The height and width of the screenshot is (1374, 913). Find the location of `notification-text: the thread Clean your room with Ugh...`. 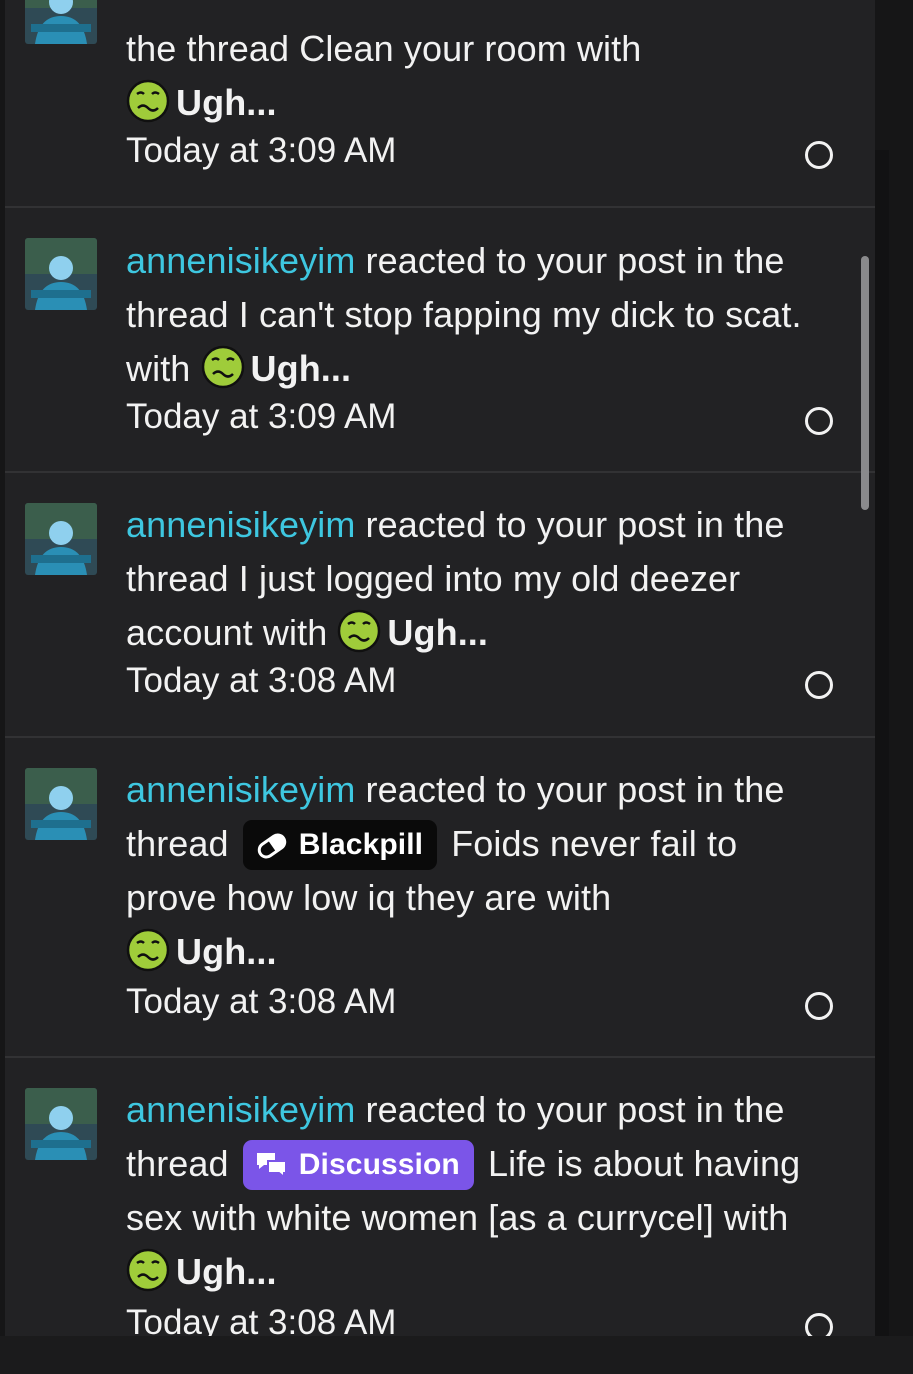

notification-text: the thread Clean your room with Ugh... is located at coordinates (471, 76).